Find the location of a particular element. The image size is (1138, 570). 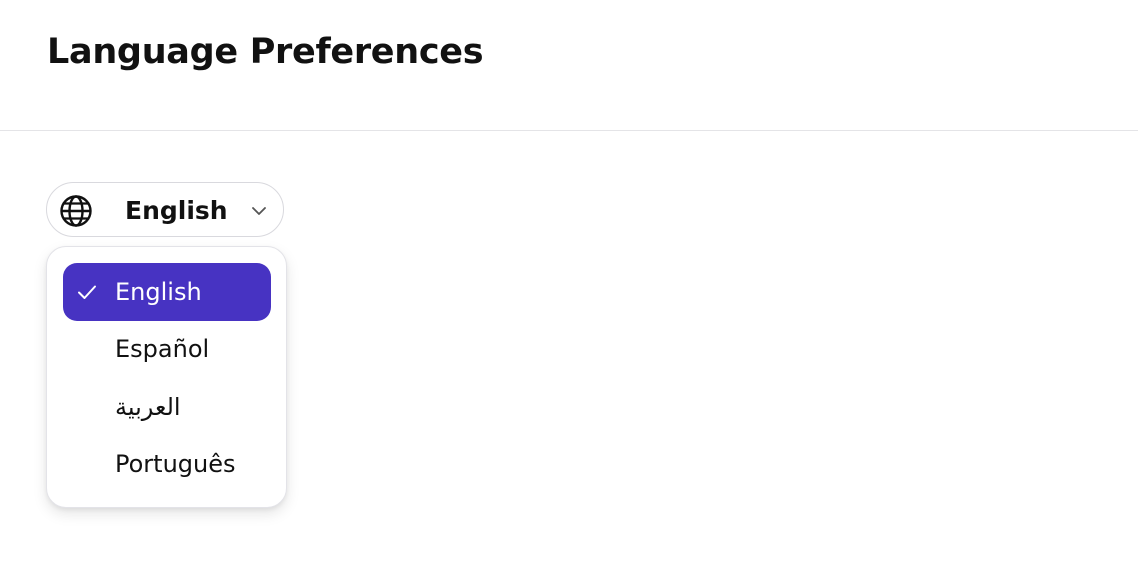

language-dropdown-menu: English Español العربية Português is located at coordinates (166, 377).